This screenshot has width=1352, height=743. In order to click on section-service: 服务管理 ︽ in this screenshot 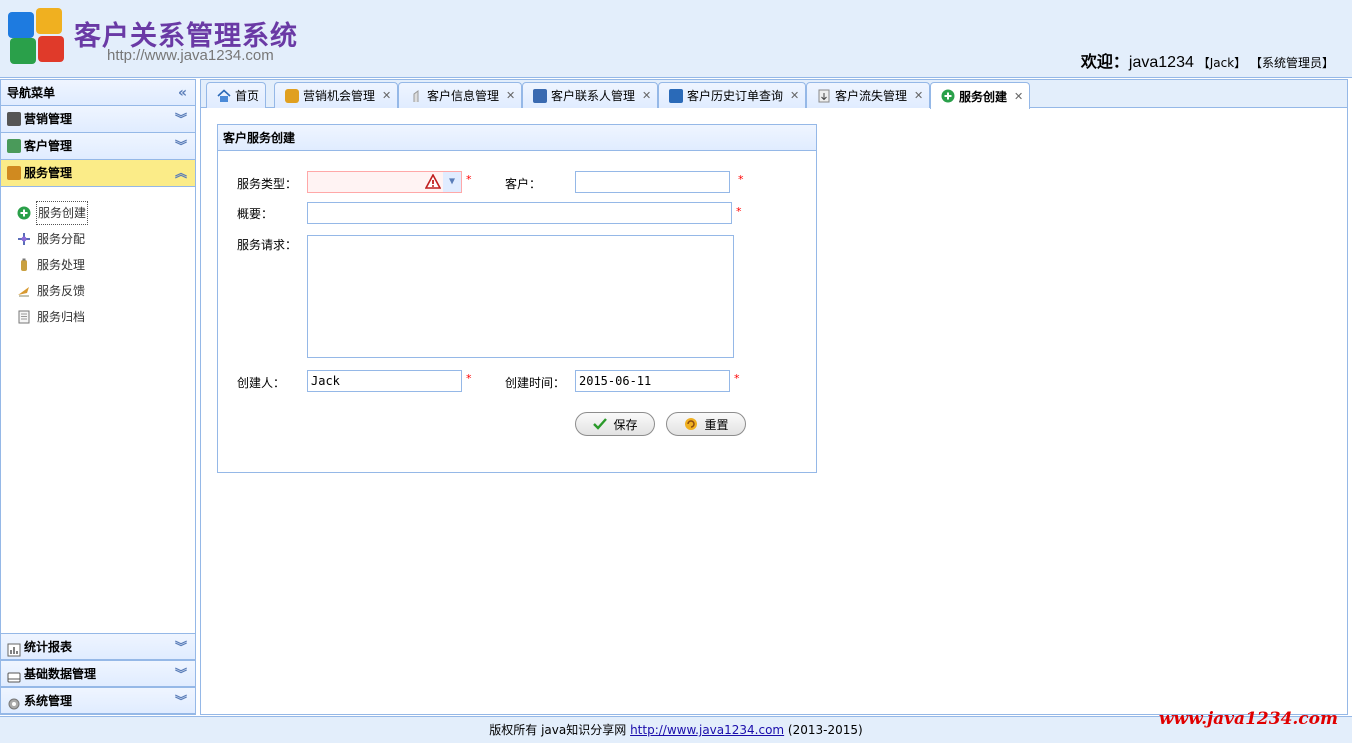, I will do `click(98, 173)`.